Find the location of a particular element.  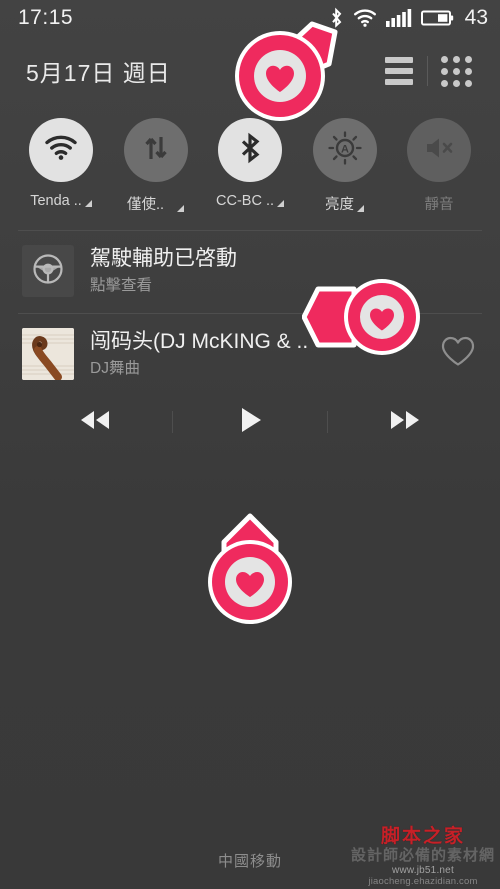

notification-text: 駕駛輔助已啓動 點擊查看 is located at coordinates (286, 271).